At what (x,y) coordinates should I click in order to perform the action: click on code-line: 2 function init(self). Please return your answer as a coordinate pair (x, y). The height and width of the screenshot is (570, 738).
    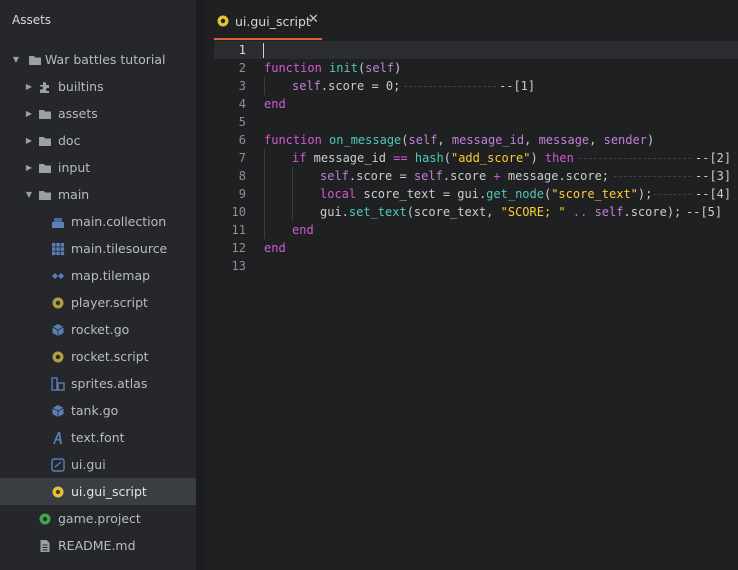
    Looking at the image, I should click on (476, 68).